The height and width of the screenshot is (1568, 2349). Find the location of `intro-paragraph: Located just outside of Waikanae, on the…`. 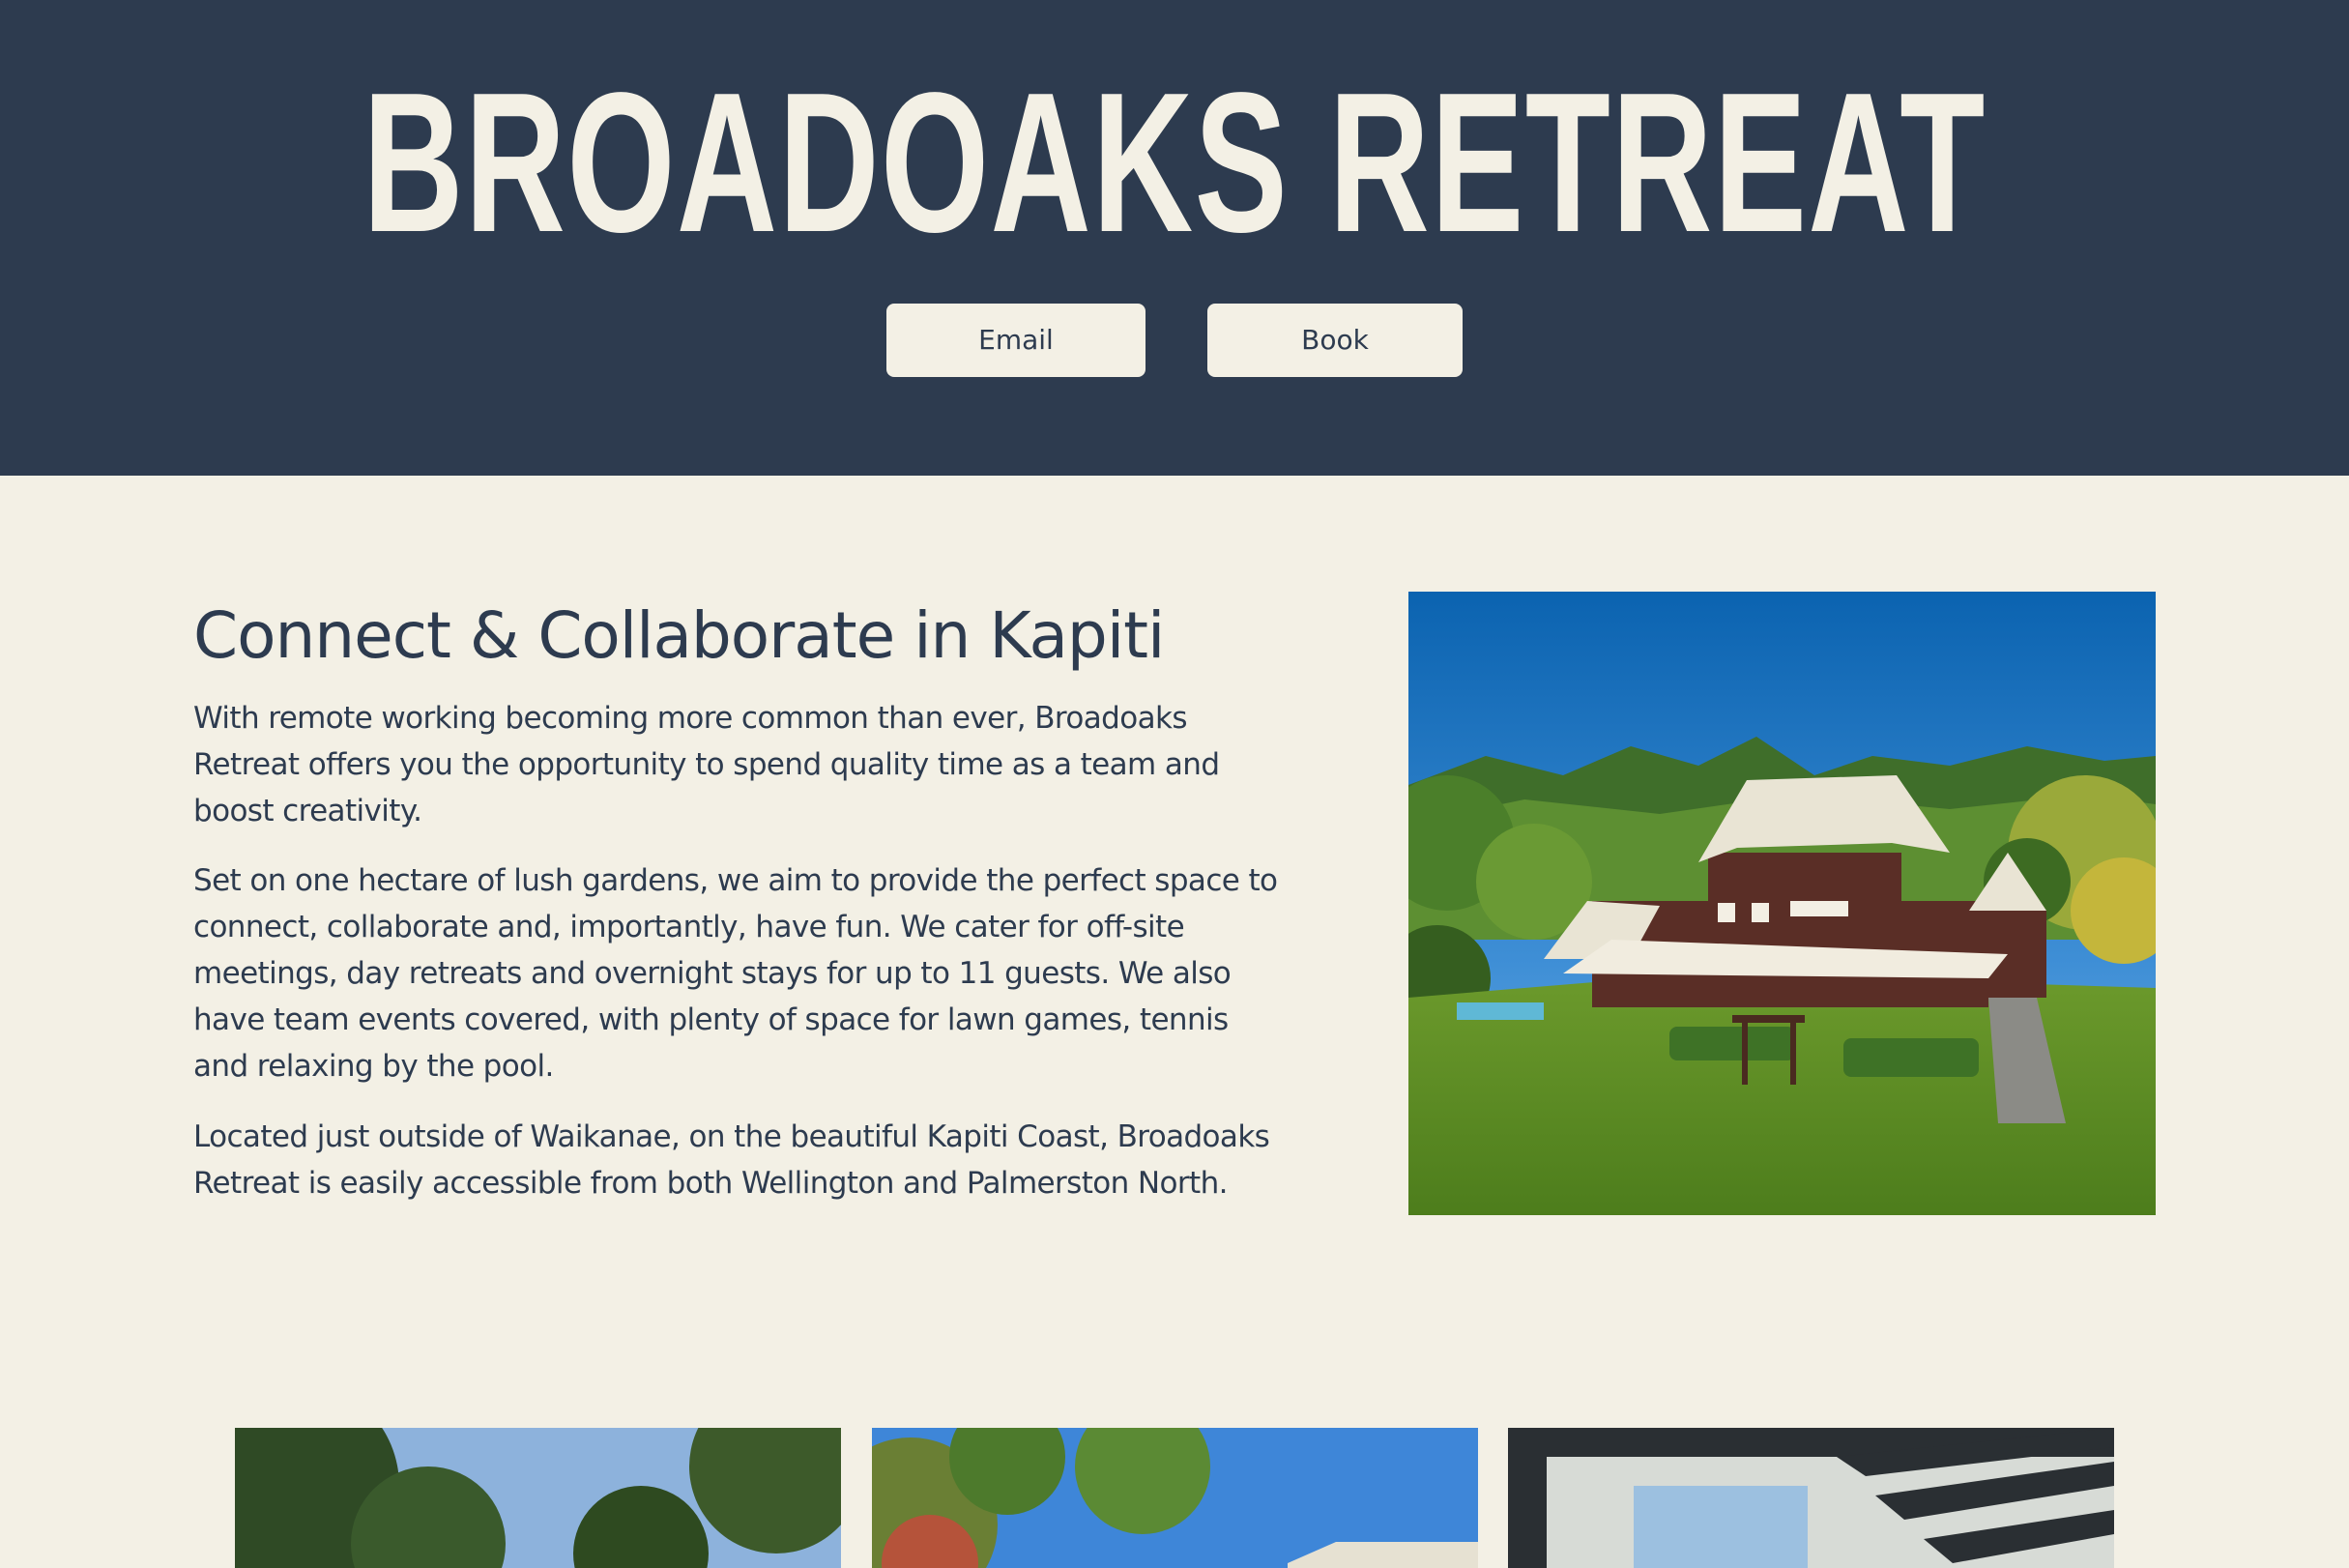

intro-paragraph: Located just outside of Waikanae, on the… is located at coordinates (731, 1160).